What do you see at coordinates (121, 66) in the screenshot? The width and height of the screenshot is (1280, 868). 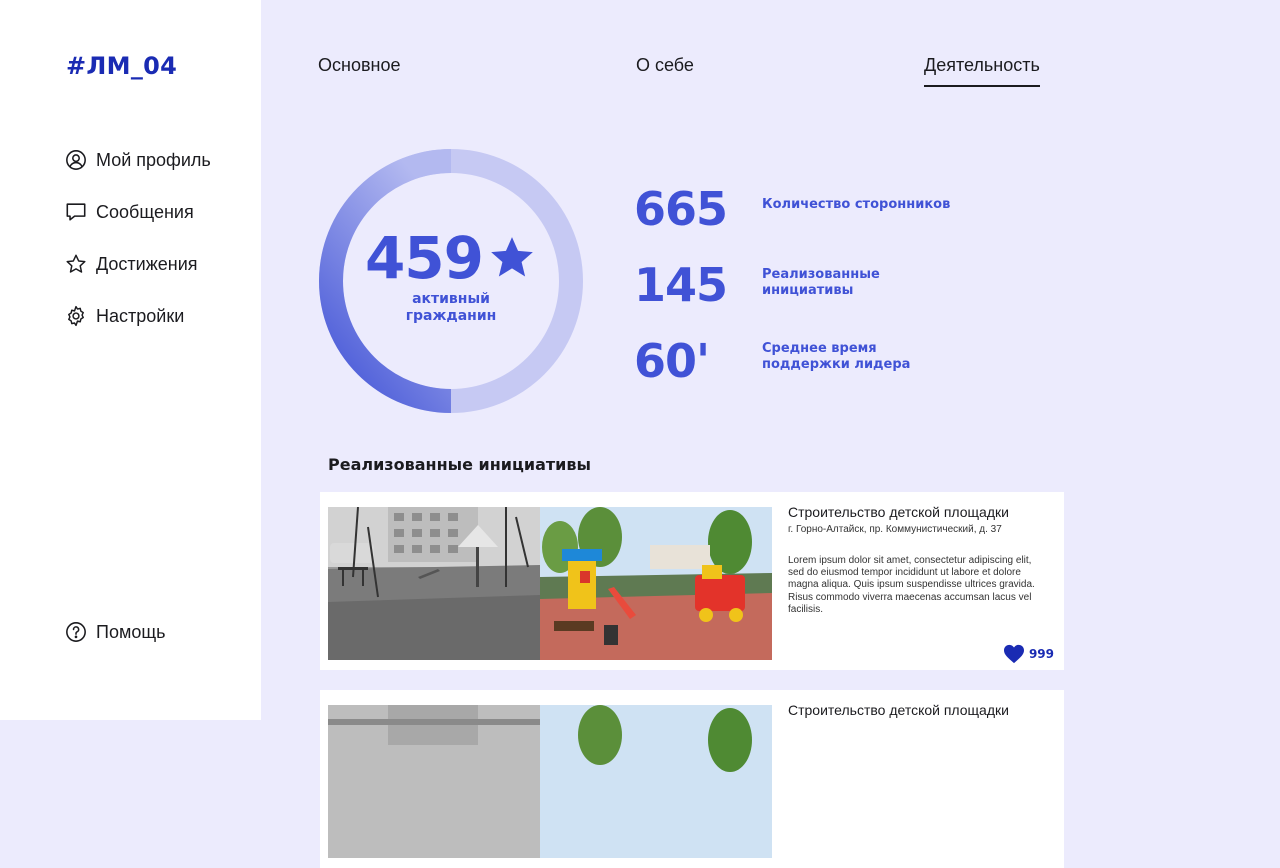 I see `logo: #ЛМ_04` at bounding box center [121, 66].